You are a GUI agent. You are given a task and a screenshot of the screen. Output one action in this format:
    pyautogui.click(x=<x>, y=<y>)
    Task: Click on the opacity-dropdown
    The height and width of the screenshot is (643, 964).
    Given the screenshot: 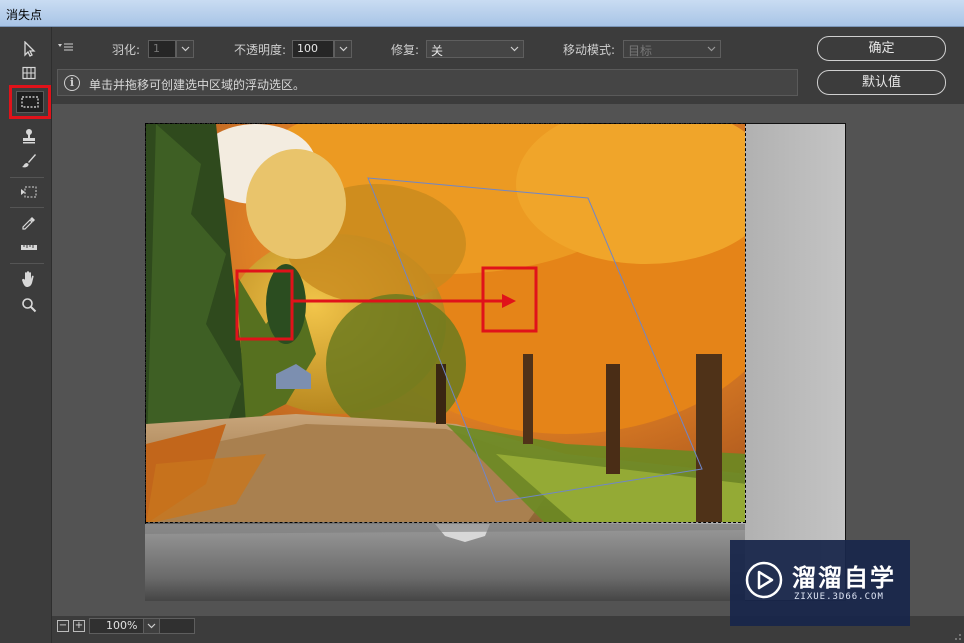 What is the action you would take?
    pyautogui.click(x=343, y=49)
    